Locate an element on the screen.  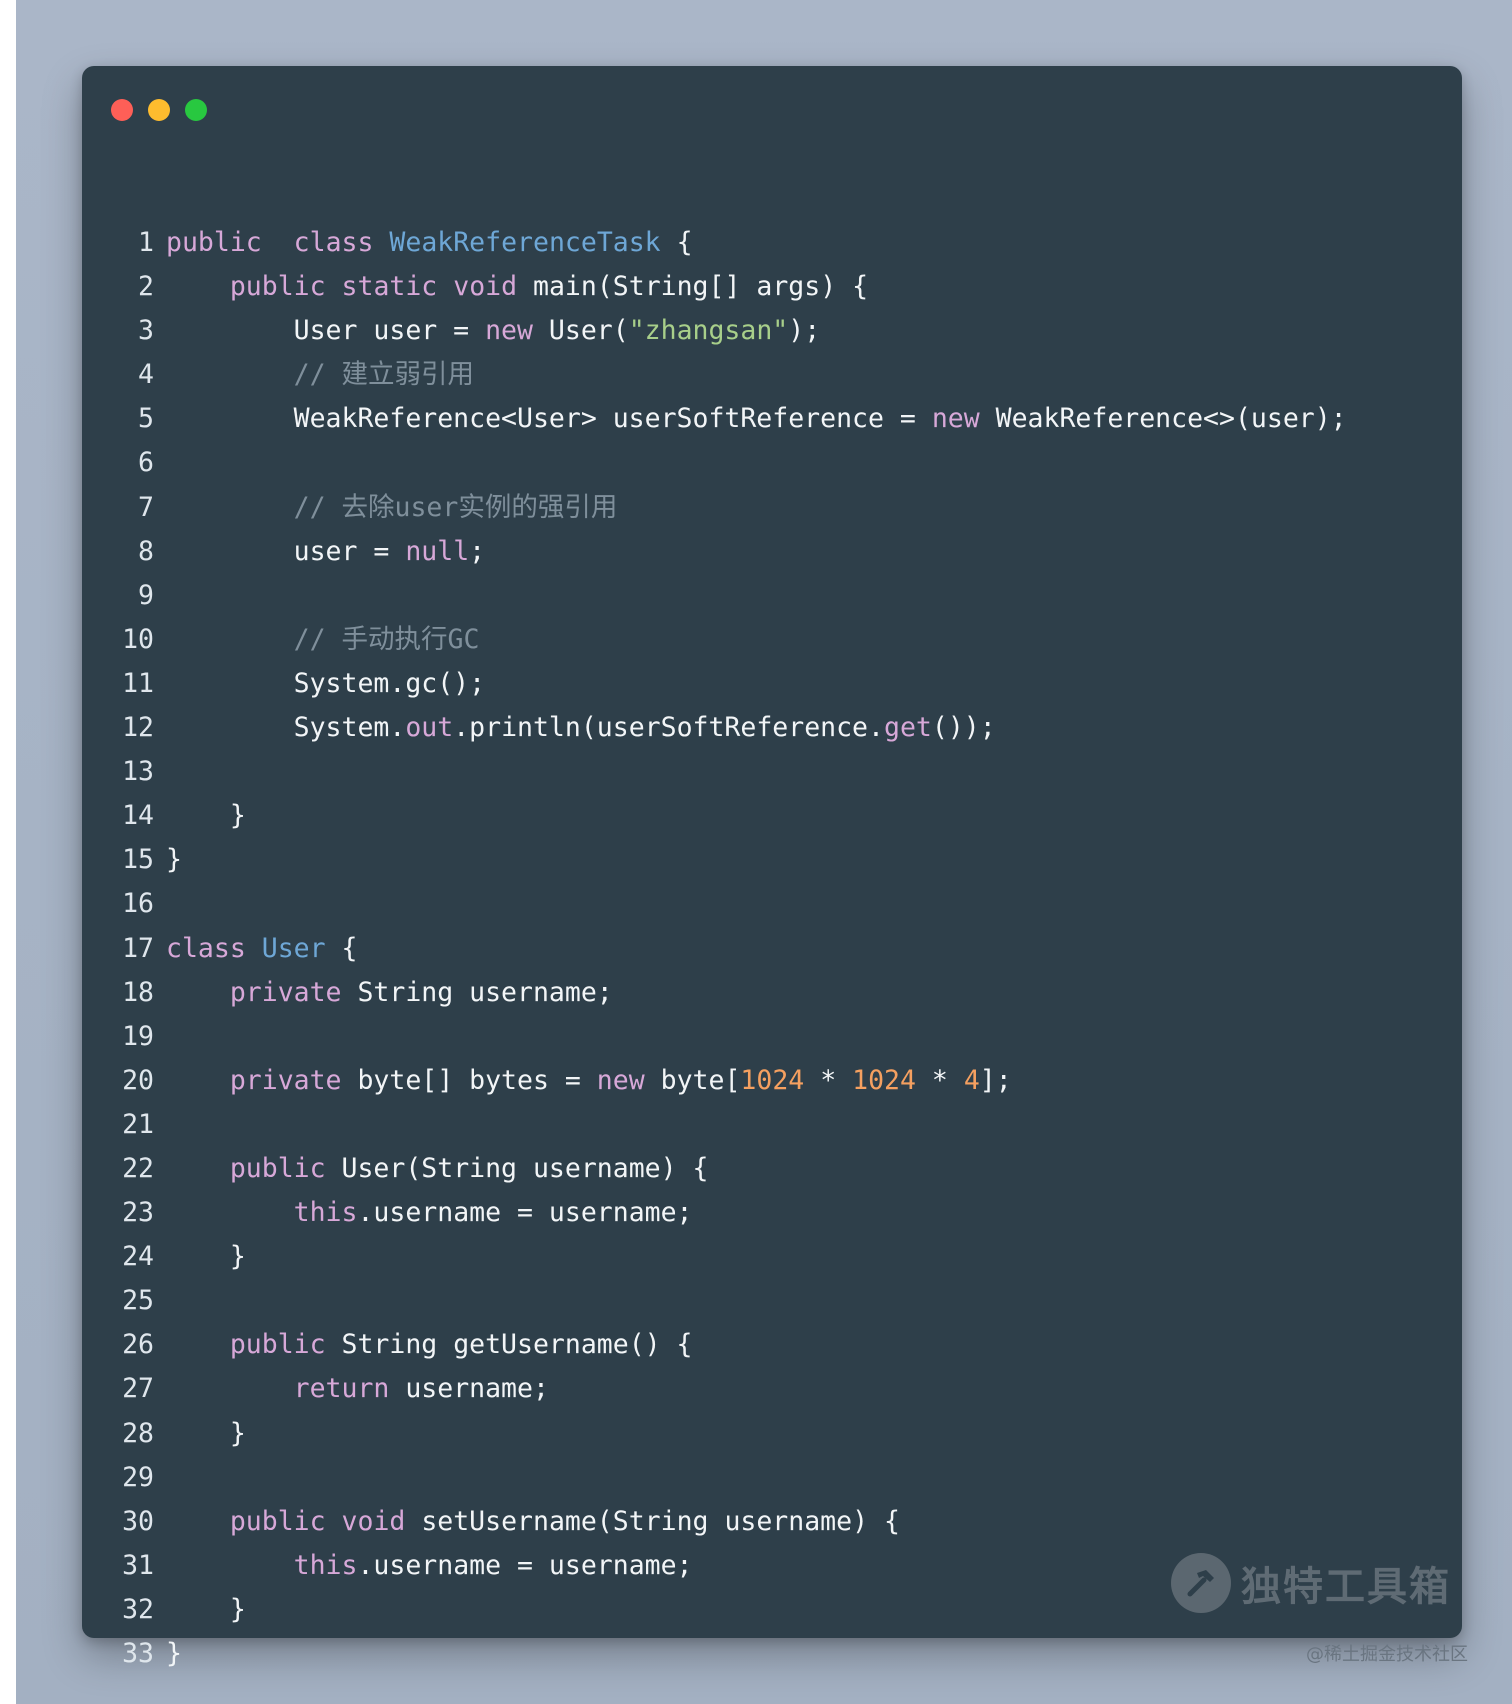
line-number: 27 is located at coordinates (138, 1389).